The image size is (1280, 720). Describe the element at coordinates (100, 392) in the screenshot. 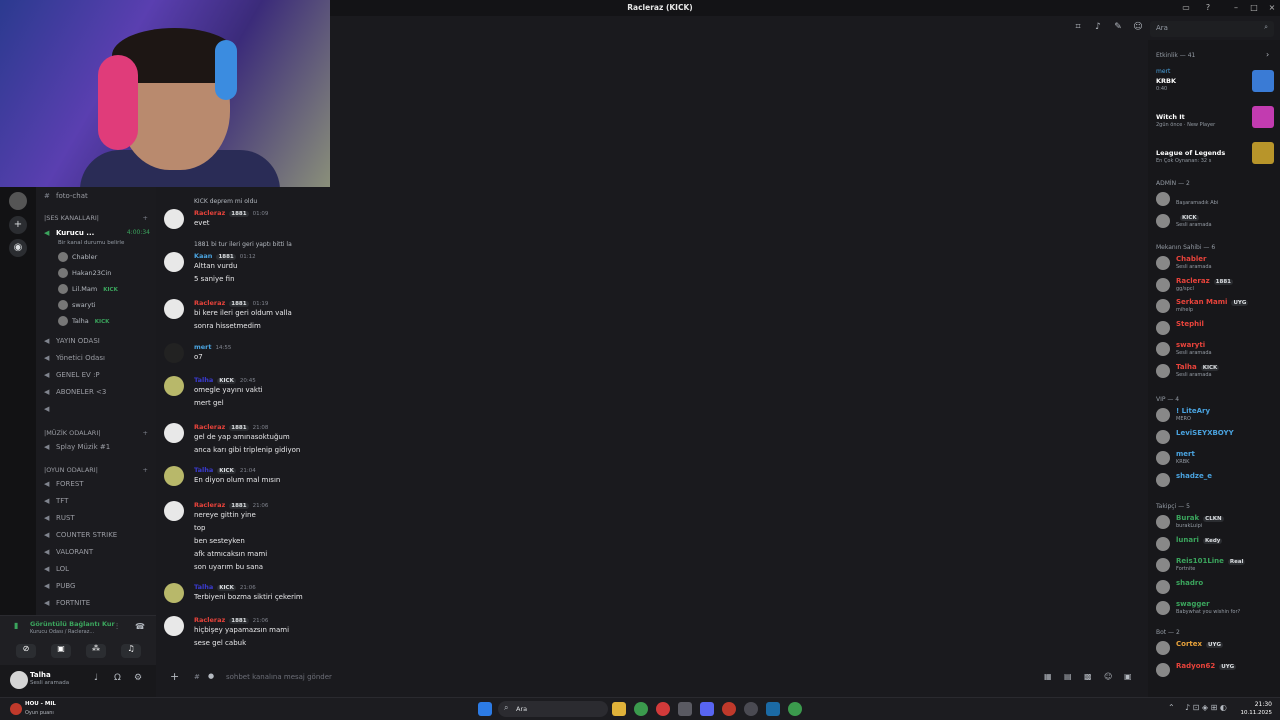

I see `voice-channel: ◀ ABONELER <3` at that location.